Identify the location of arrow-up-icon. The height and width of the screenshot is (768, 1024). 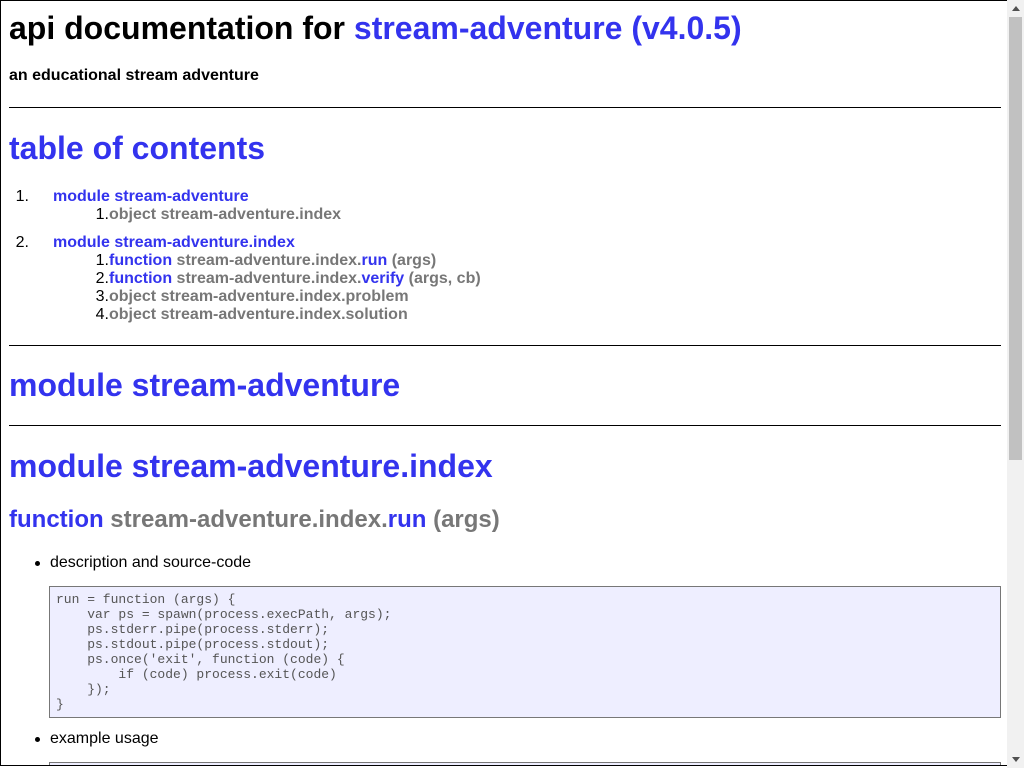
(1015, 8).